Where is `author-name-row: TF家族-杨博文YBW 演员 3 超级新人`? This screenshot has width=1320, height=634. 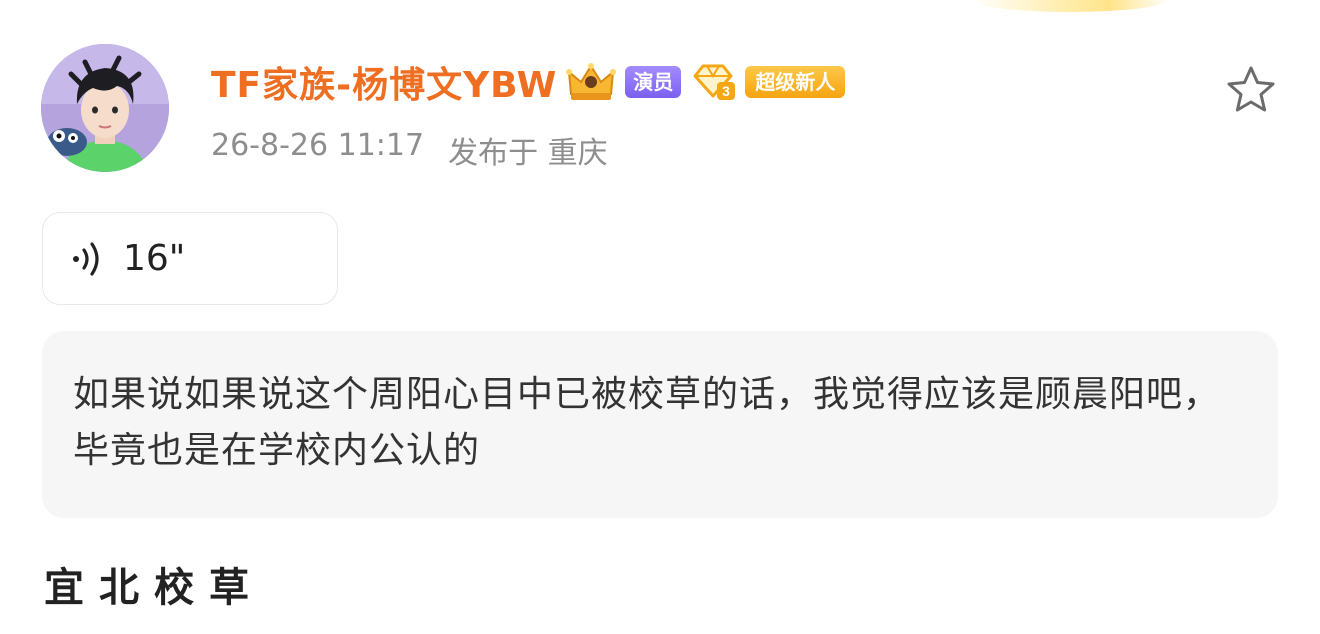
author-name-row: TF家族-杨博文YBW 演员 3 超级新人 is located at coordinates (528, 82).